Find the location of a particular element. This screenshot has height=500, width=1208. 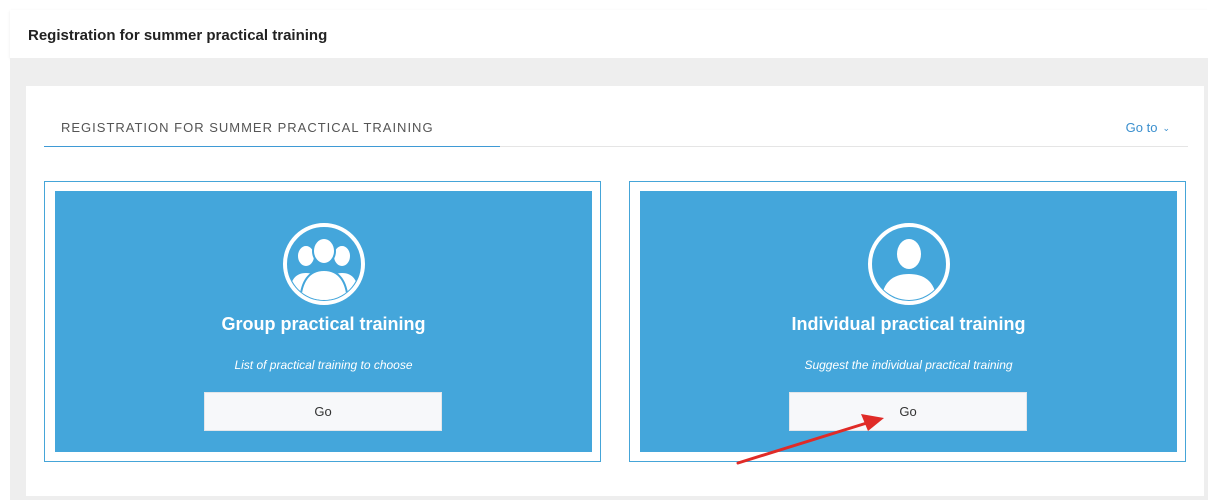

go-to-dropdown: Go to ⌄ is located at coordinates (1148, 127).